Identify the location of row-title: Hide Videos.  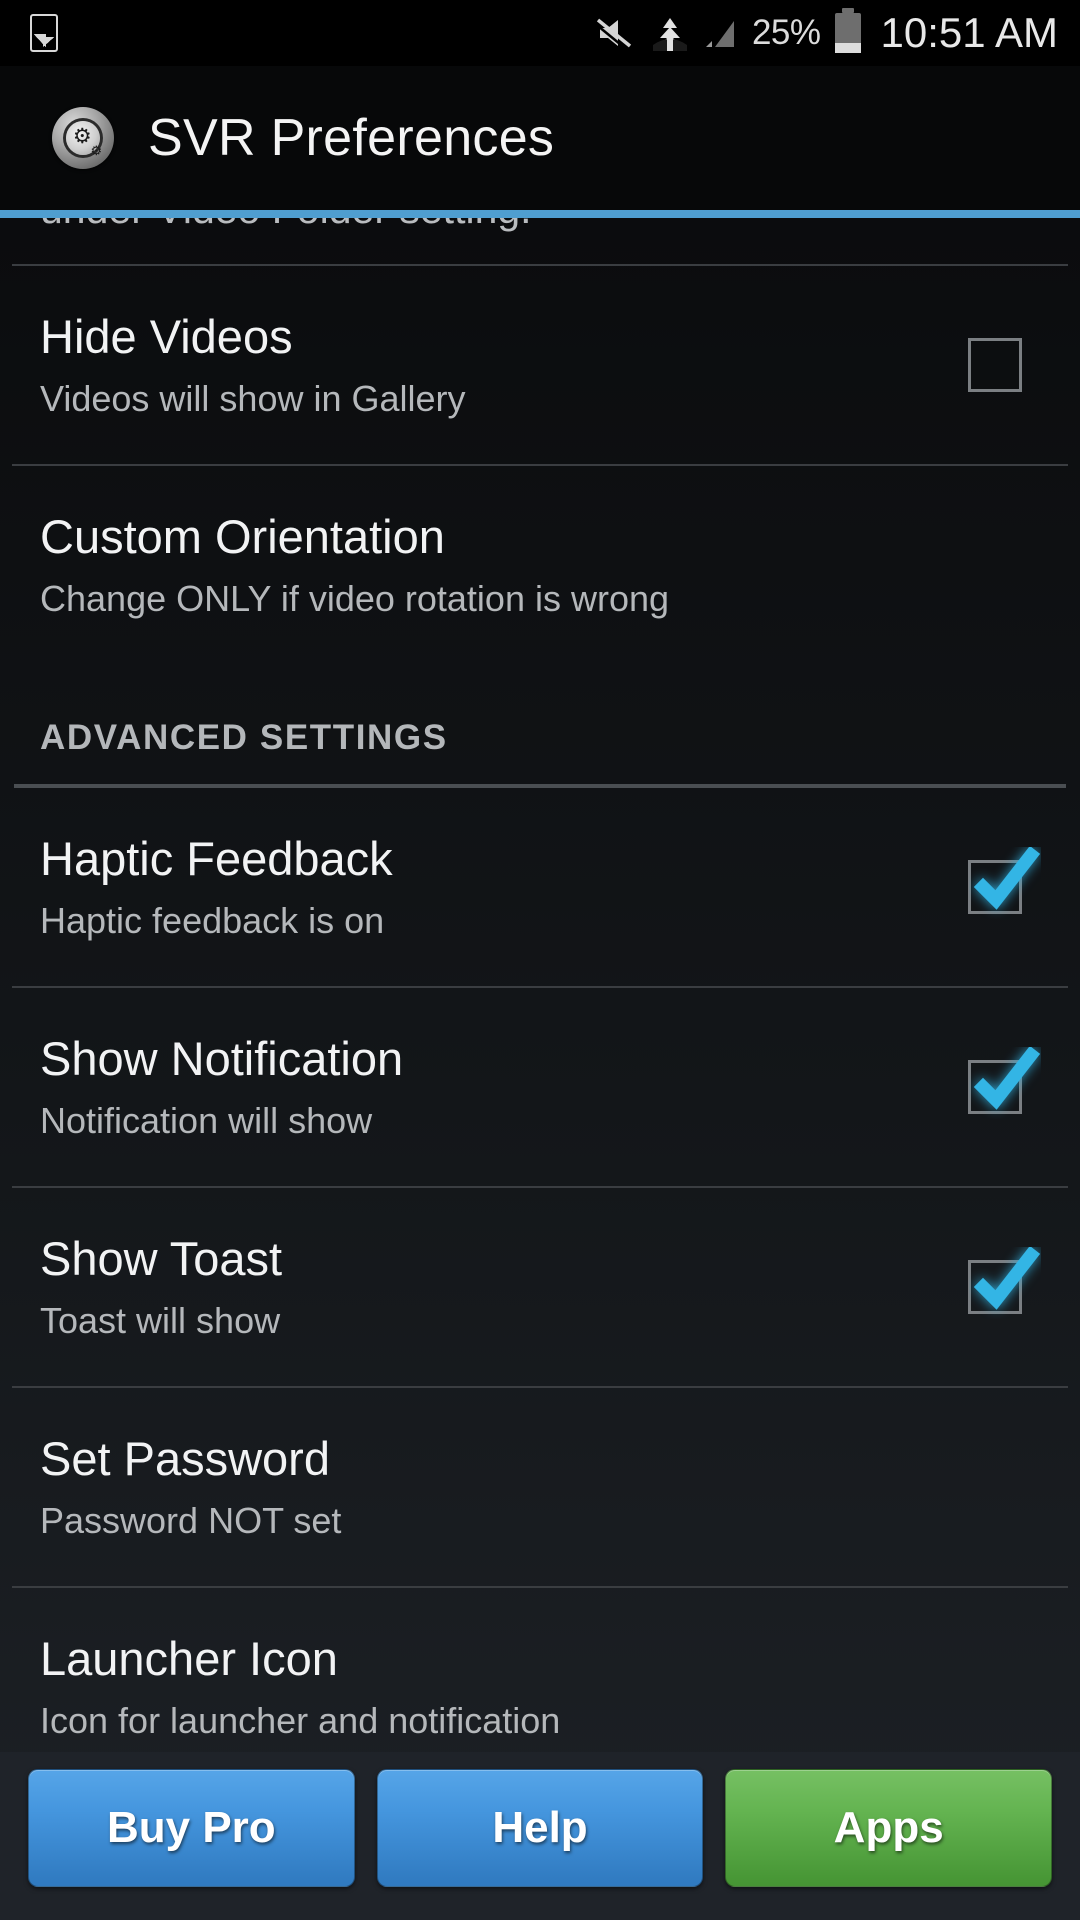
(166, 336).